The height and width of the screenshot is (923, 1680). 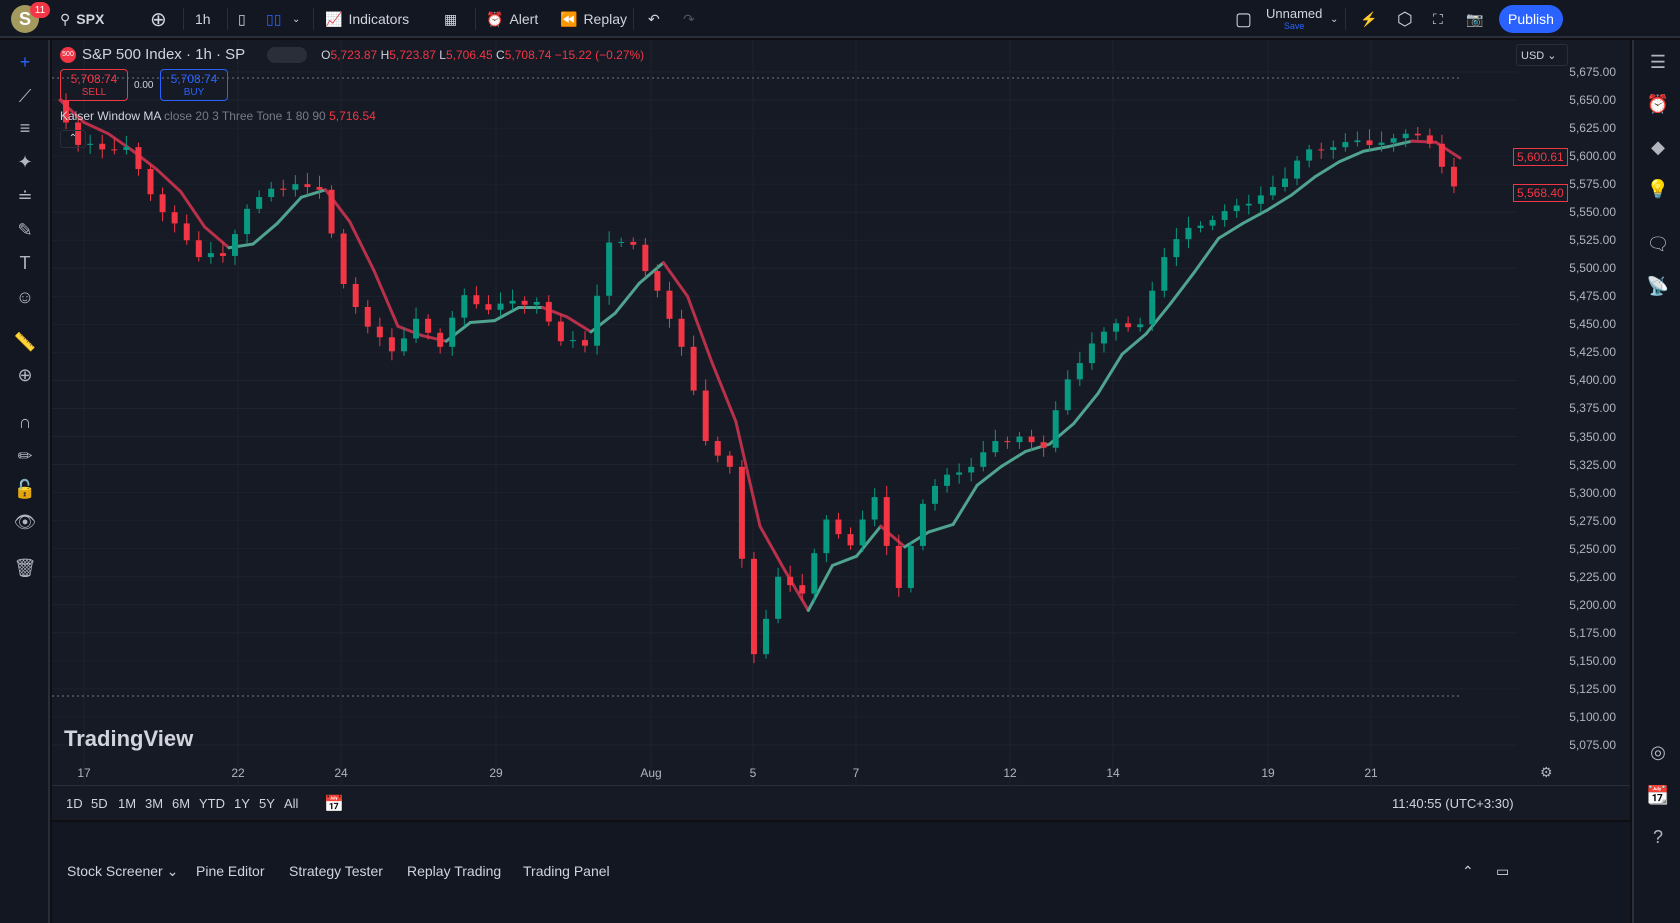 What do you see at coordinates (25, 489) in the screenshot?
I see `lock-icon: 🔓` at bounding box center [25, 489].